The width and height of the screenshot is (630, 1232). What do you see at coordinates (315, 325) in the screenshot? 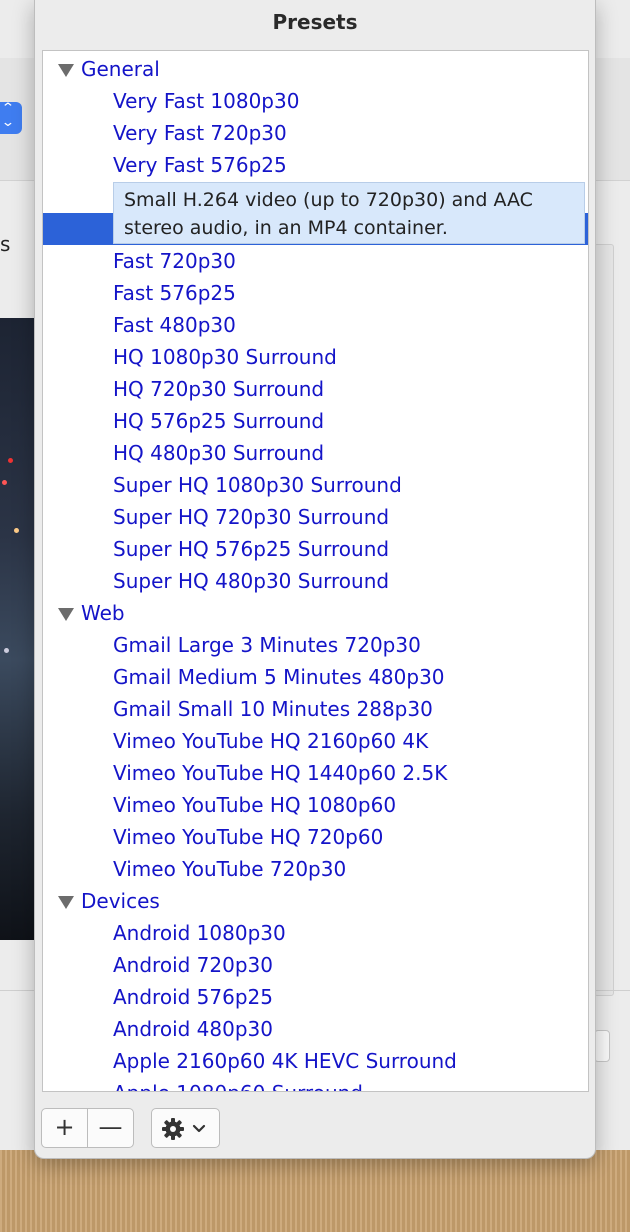
I see `preset-row: Fast 480p30` at bounding box center [315, 325].